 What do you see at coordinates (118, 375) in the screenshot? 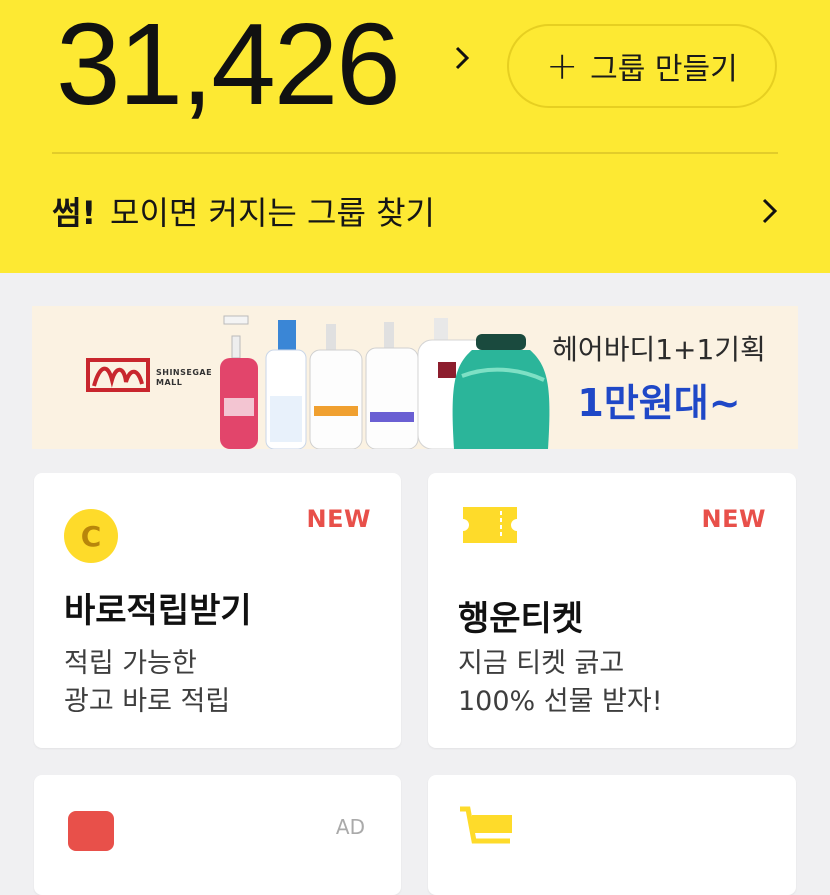
I see `shinsegae-logo-icon` at bounding box center [118, 375].